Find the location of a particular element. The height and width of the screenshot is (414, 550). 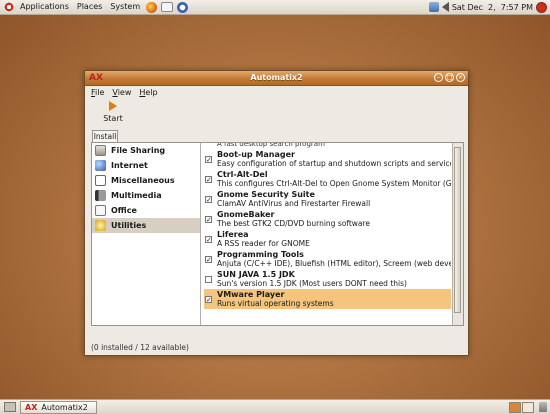

app-name: SUN JAVA 1.5 JDK is located at coordinates (256, 274).